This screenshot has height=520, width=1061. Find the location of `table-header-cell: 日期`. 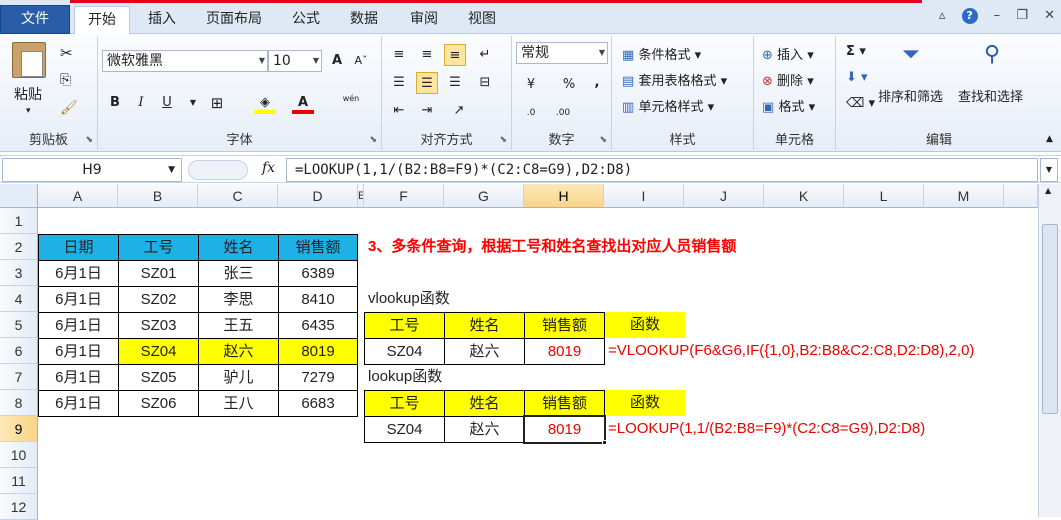

table-header-cell: 日期 is located at coordinates (78, 247).